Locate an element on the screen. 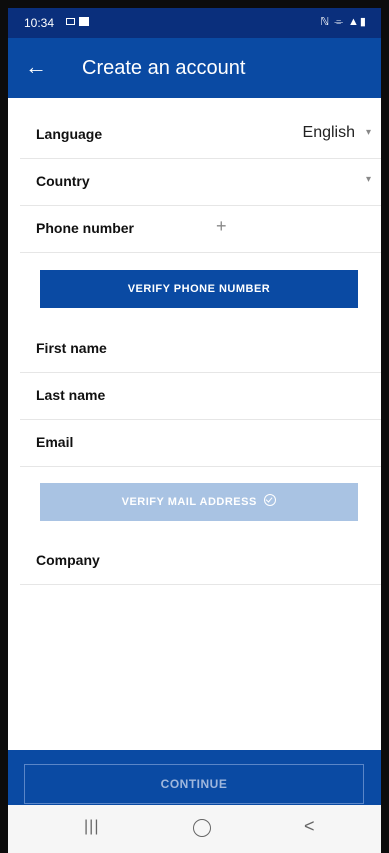 Image resolution: width=389 pixels, height=853 pixels. verify-mail-button: VERIFY MAIL ADDRESS is located at coordinates (199, 502).